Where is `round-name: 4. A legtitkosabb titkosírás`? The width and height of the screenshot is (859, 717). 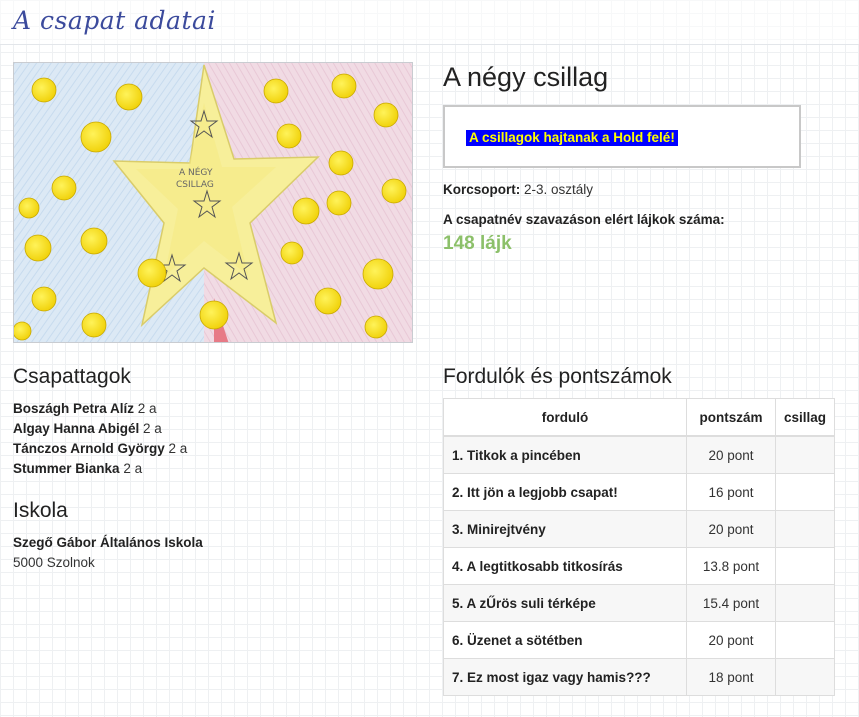
round-name: 4. A legtitkosabb titkosírás is located at coordinates (565, 566).